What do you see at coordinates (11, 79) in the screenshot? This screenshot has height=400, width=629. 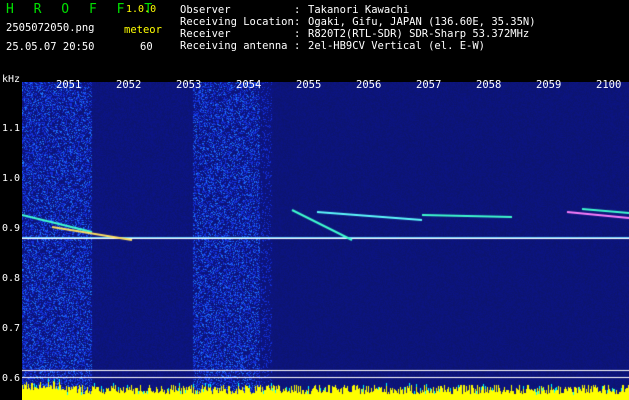 I see `y-axis-unit: kHz` at bounding box center [11, 79].